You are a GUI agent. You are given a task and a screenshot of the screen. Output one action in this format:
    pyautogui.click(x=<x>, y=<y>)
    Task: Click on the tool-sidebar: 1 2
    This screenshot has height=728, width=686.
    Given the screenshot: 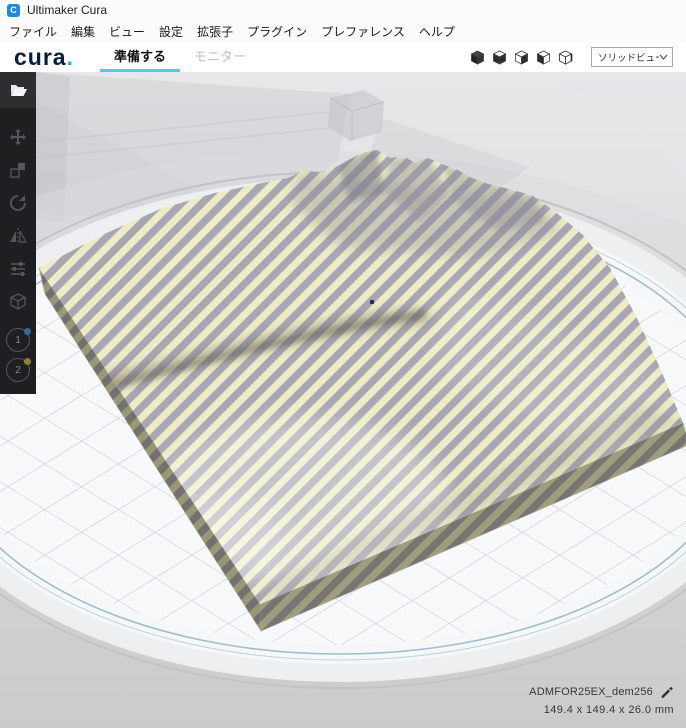 What is the action you would take?
    pyautogui.click(x=18, y=233)
    